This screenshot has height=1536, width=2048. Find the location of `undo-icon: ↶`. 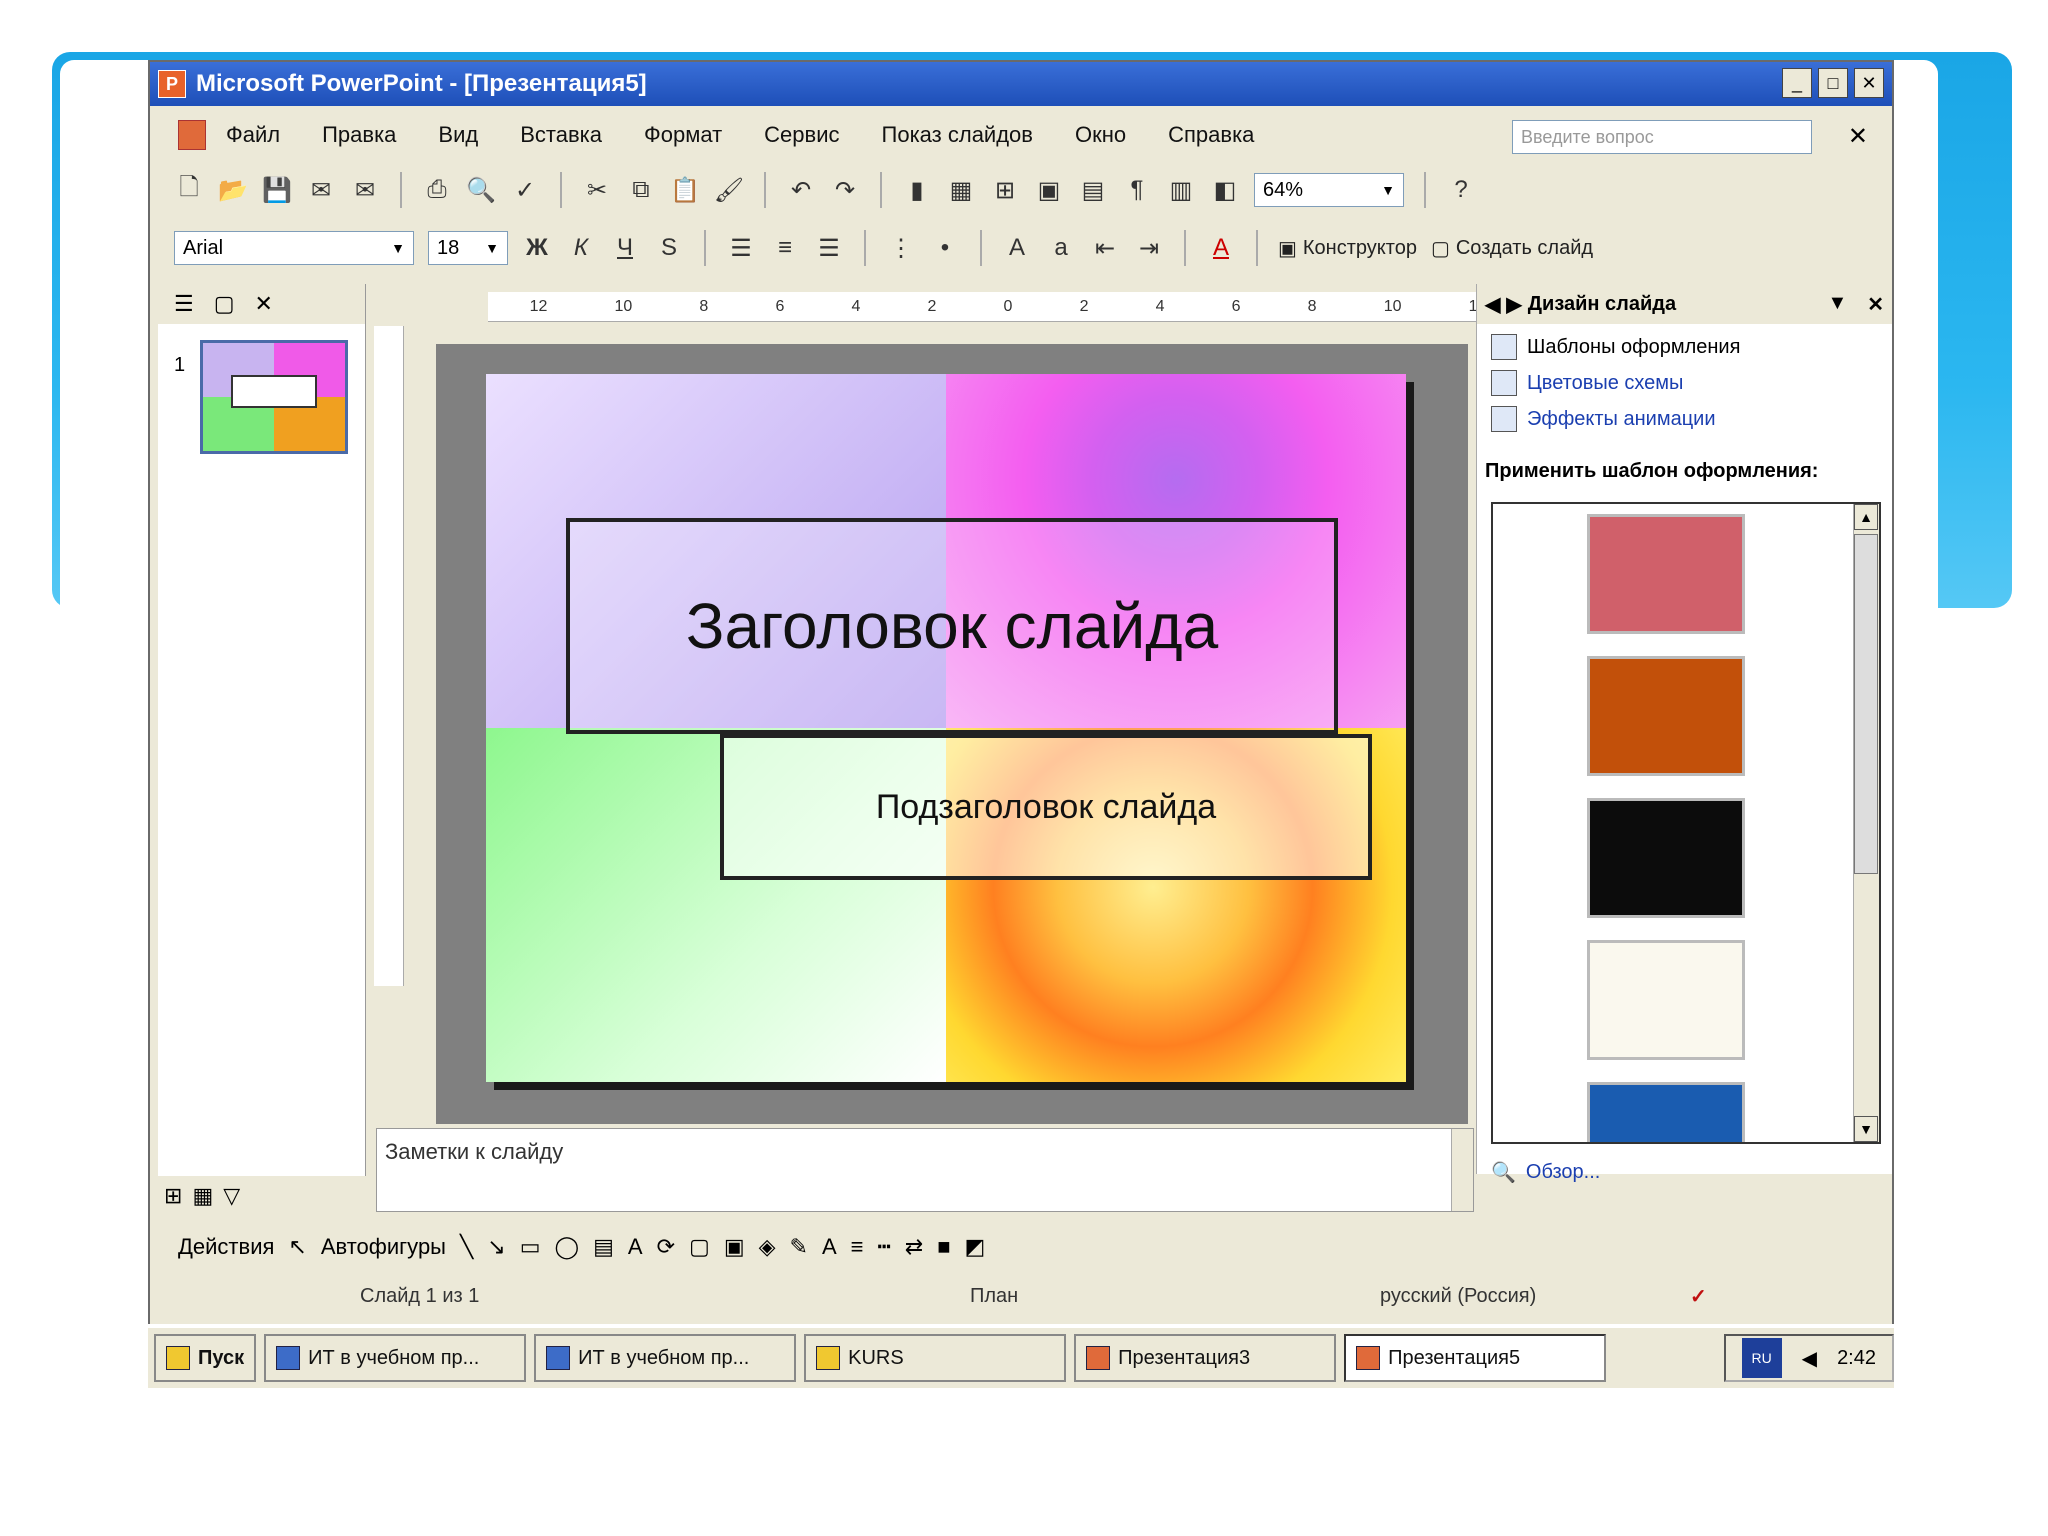

undo-icon: ↶ is located at coordinates (801, 190).